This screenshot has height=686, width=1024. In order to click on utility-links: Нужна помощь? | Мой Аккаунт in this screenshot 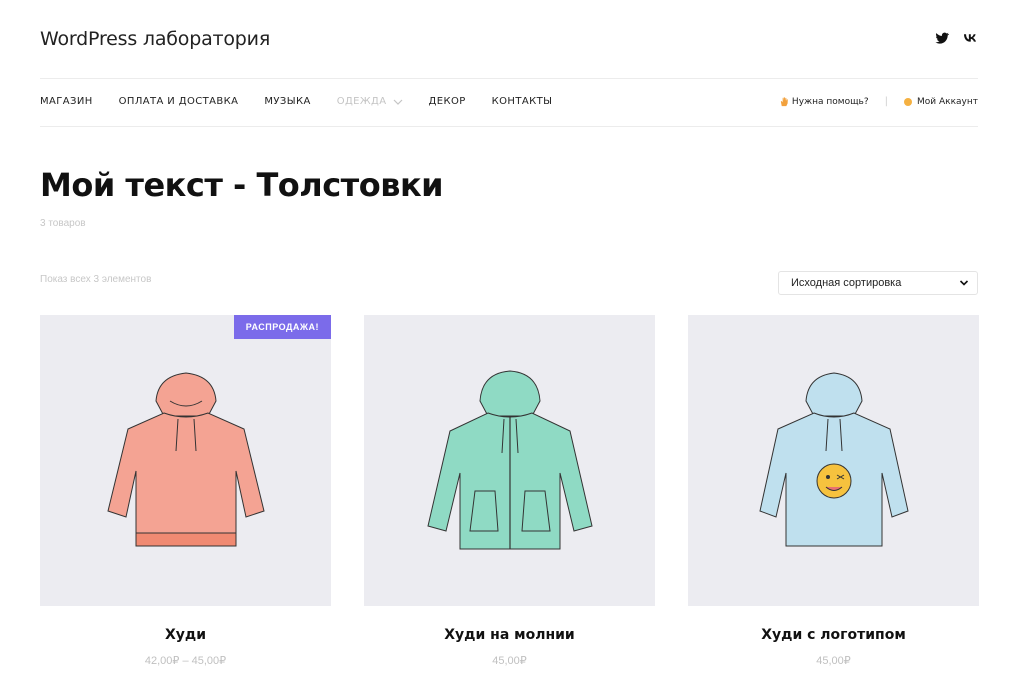, I will do `click(878, 101)`.